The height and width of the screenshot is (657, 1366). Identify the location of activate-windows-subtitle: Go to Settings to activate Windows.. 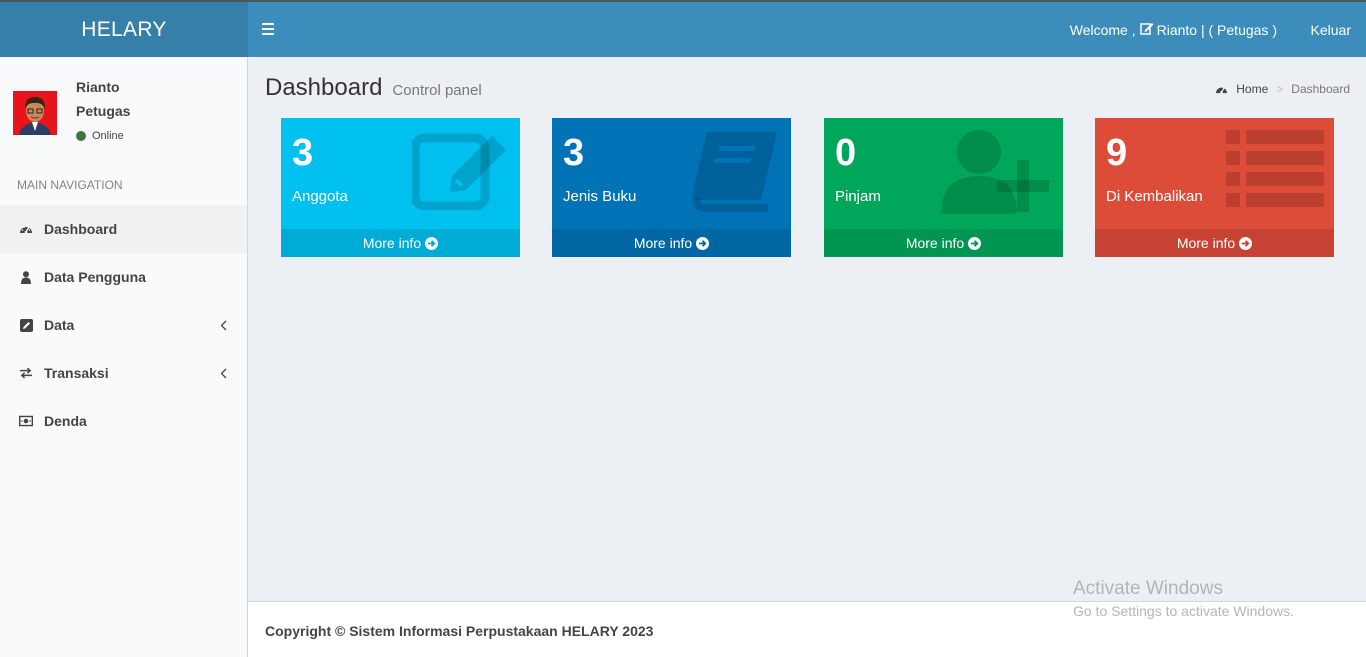
(1183, 611).